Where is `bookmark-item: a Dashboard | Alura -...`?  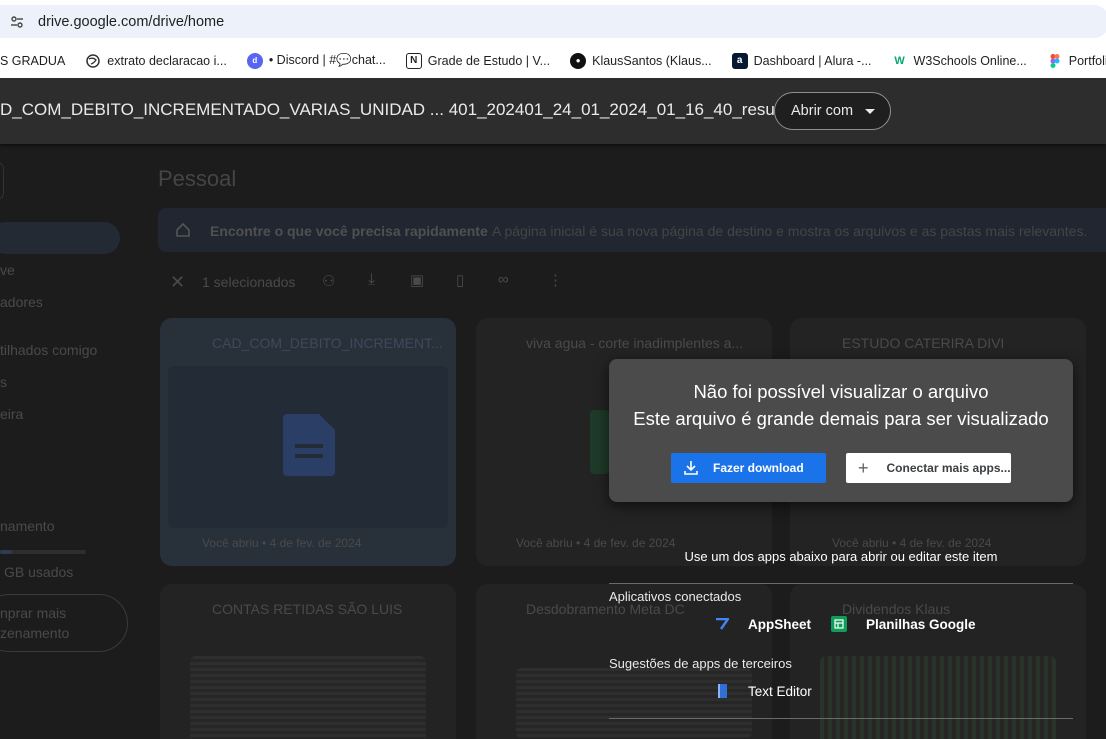 bookmark-item: a Dashboard | Alura -... is located at coordinates (801, 60).